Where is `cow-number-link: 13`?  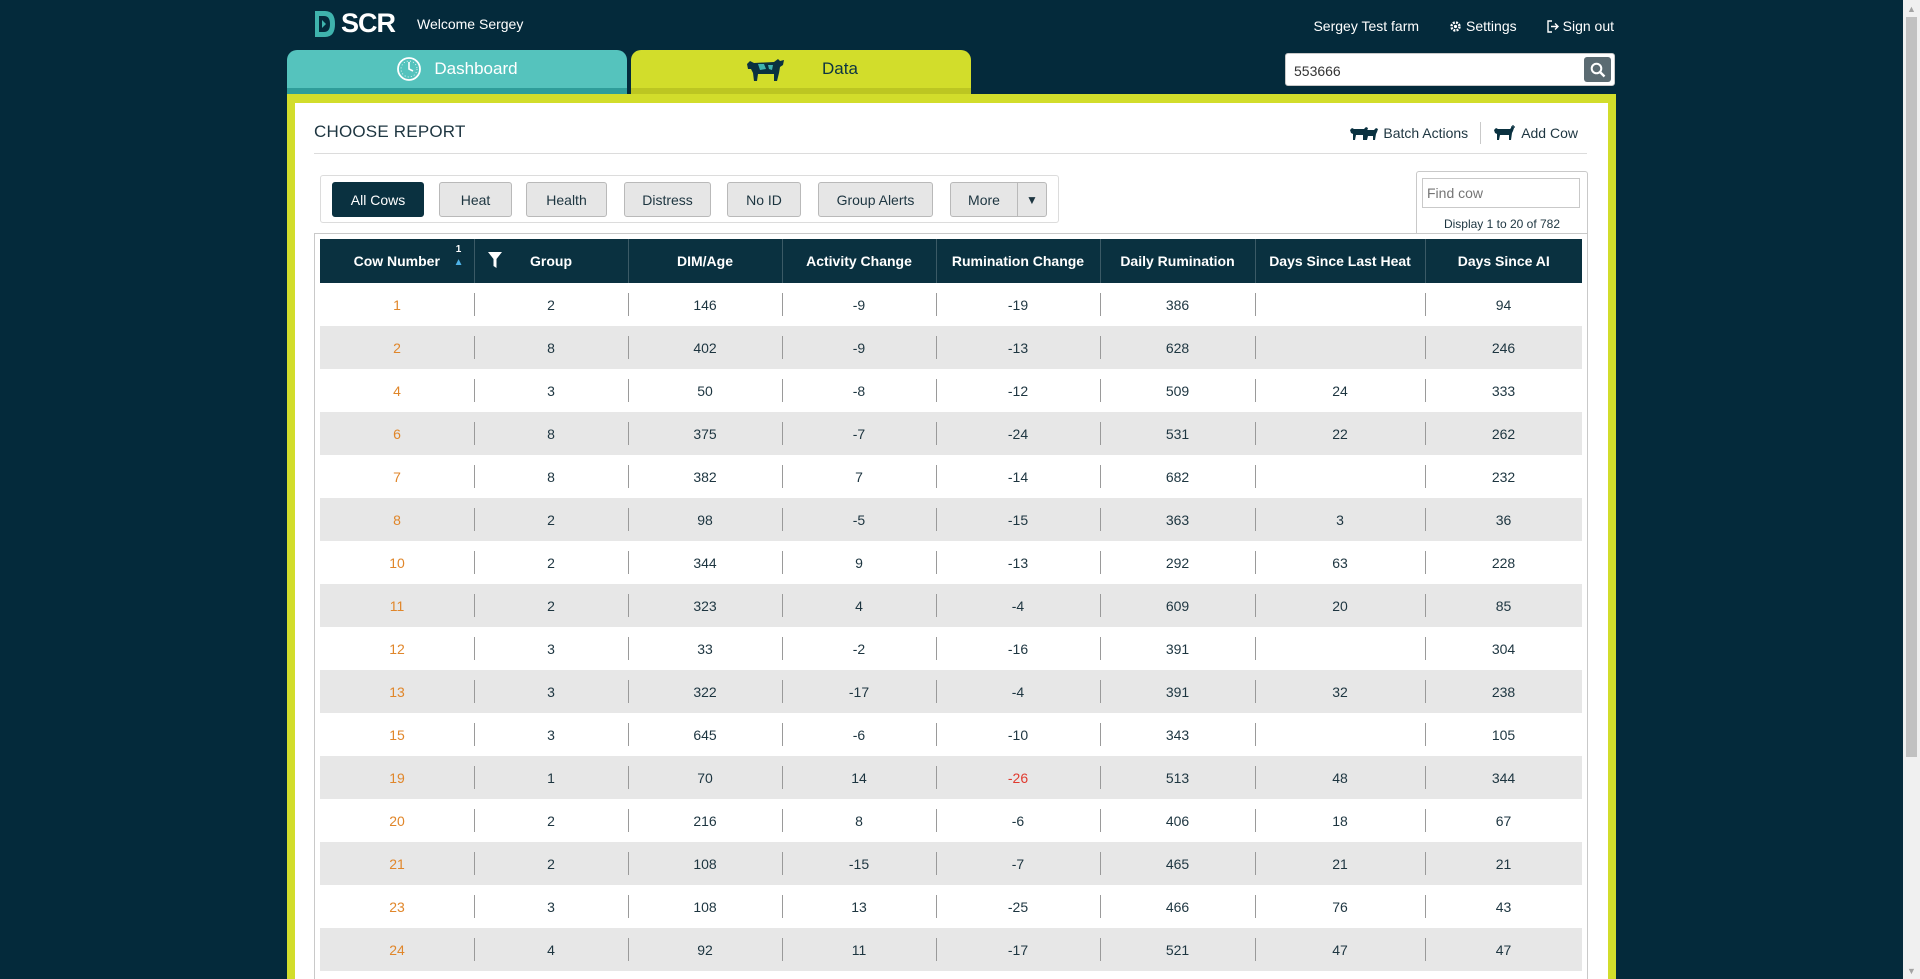
cow-number-link: 13 is located at coordinates (397, 691).